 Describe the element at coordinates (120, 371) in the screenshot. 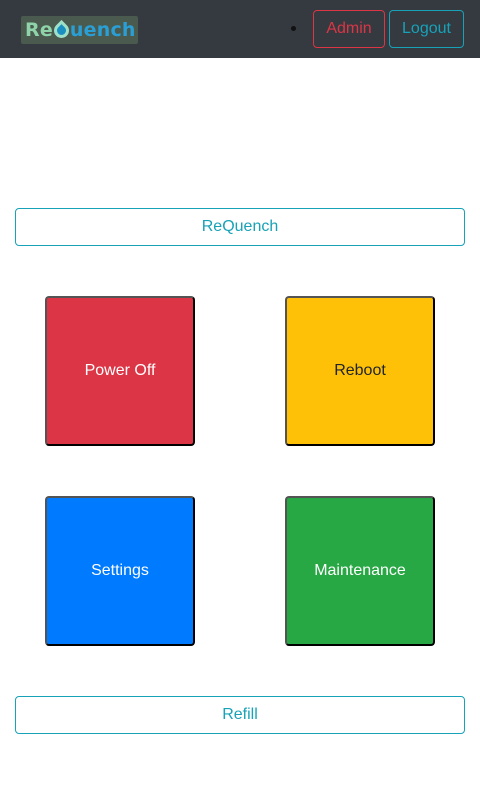

I see `power-off-button: Power Off` at that location.